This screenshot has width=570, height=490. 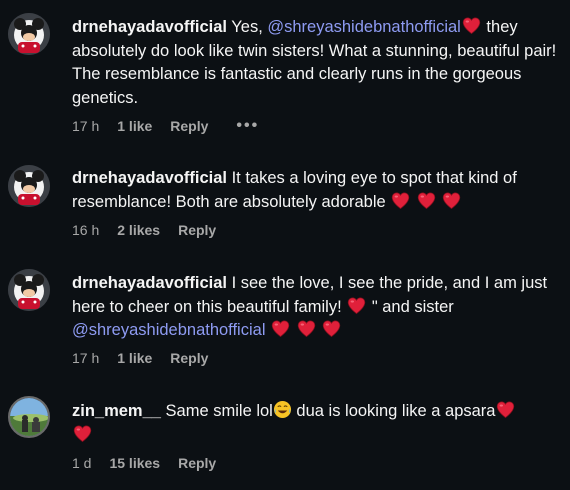 I want to click on more-options-icon: •••, so click(x=247, y=126).